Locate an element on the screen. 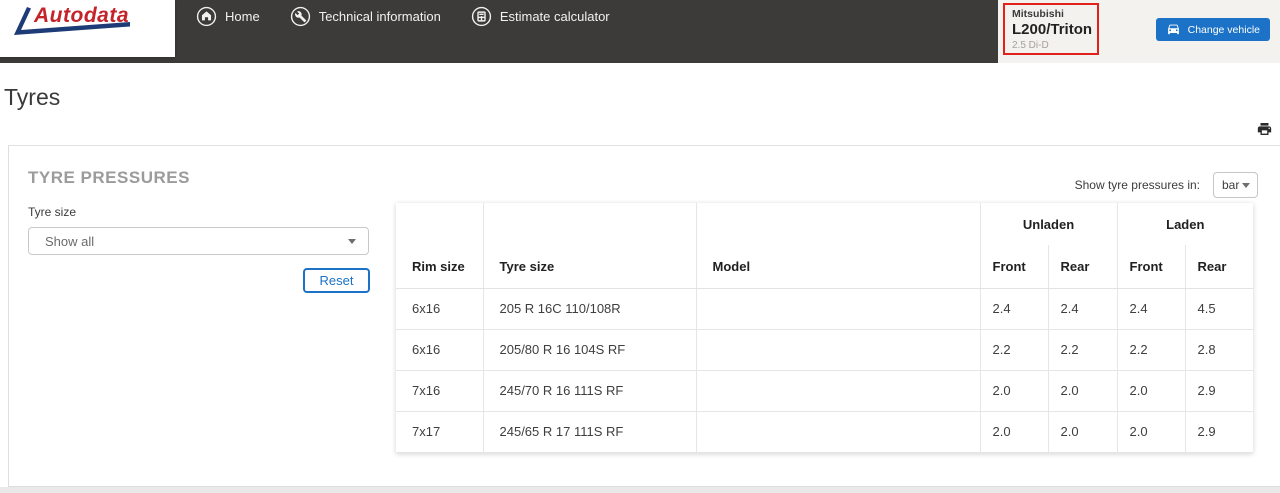  printer-icon is located at coordinates (1266, 129).